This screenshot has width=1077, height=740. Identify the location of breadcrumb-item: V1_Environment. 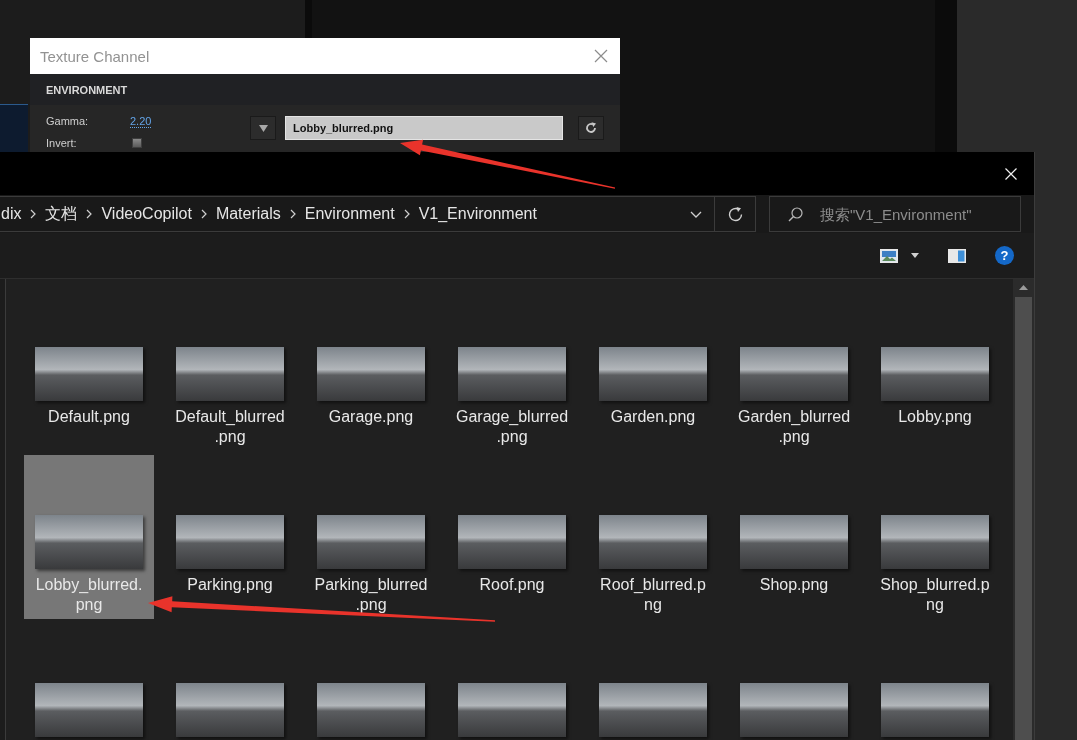
(477, 214).